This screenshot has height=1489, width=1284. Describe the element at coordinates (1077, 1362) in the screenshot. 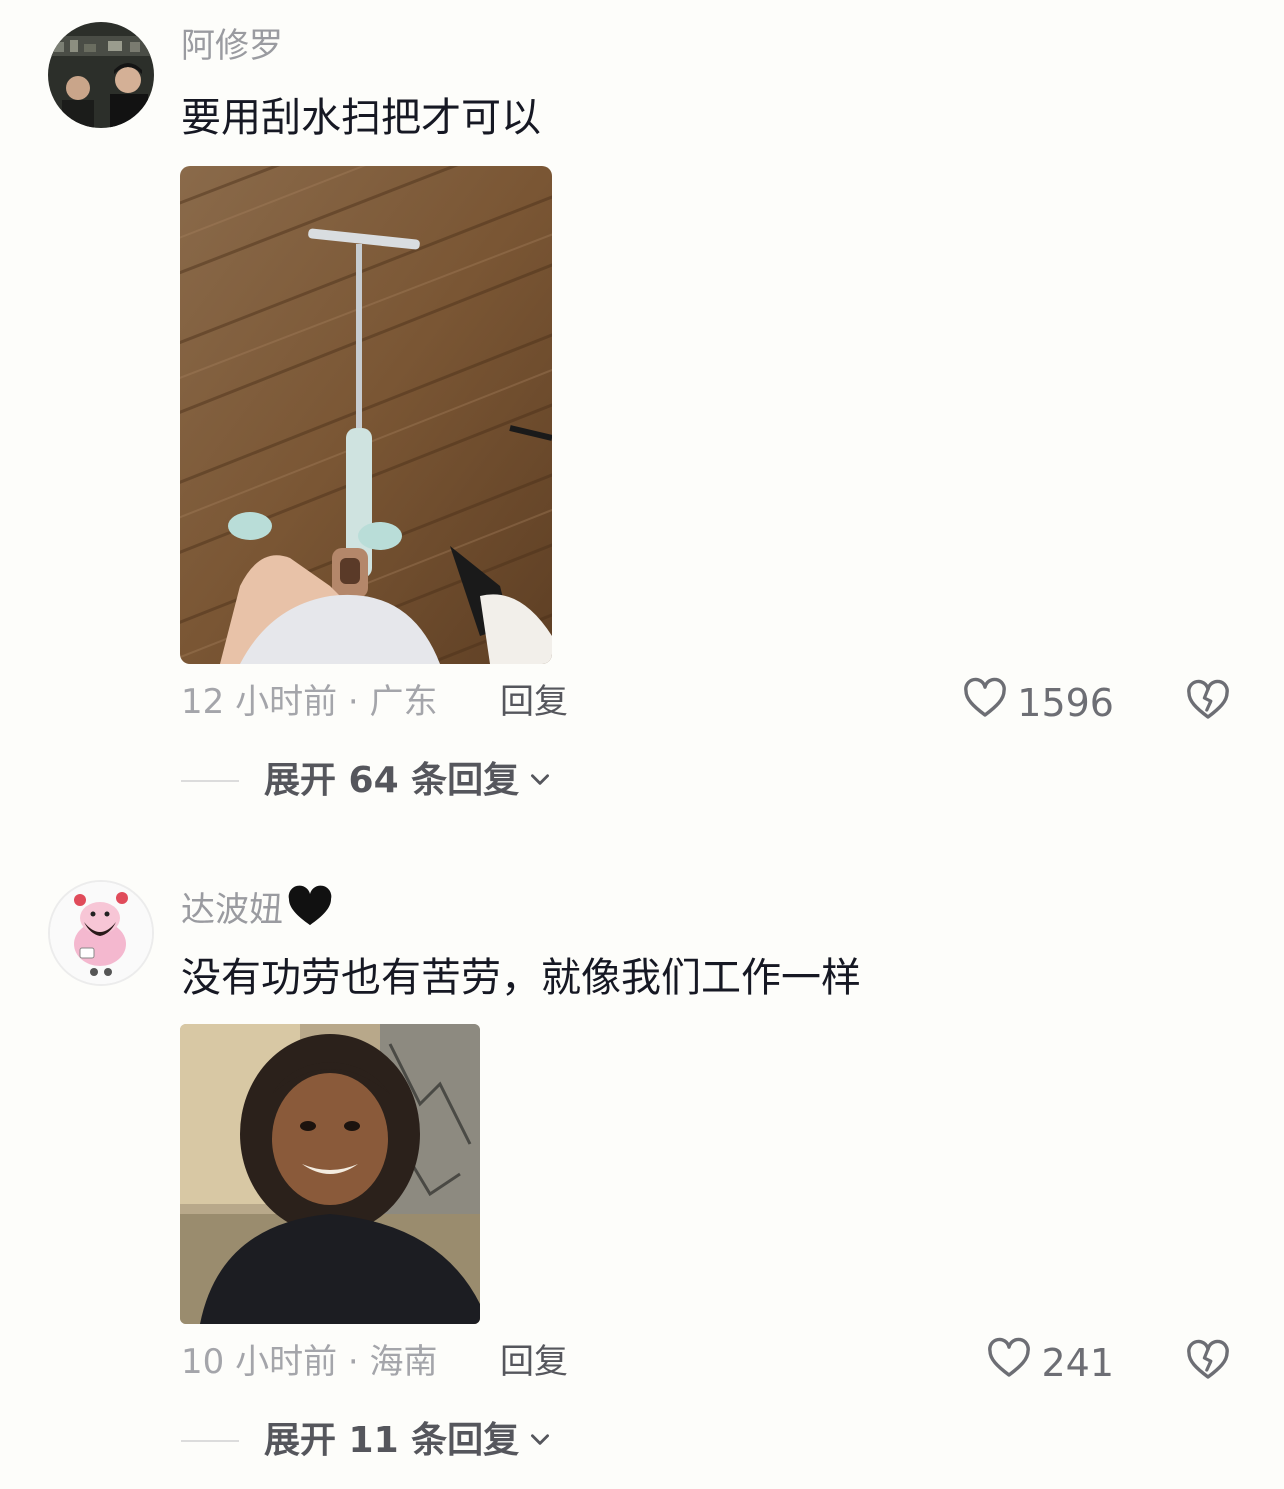

I see `like-count: 241` at that location.